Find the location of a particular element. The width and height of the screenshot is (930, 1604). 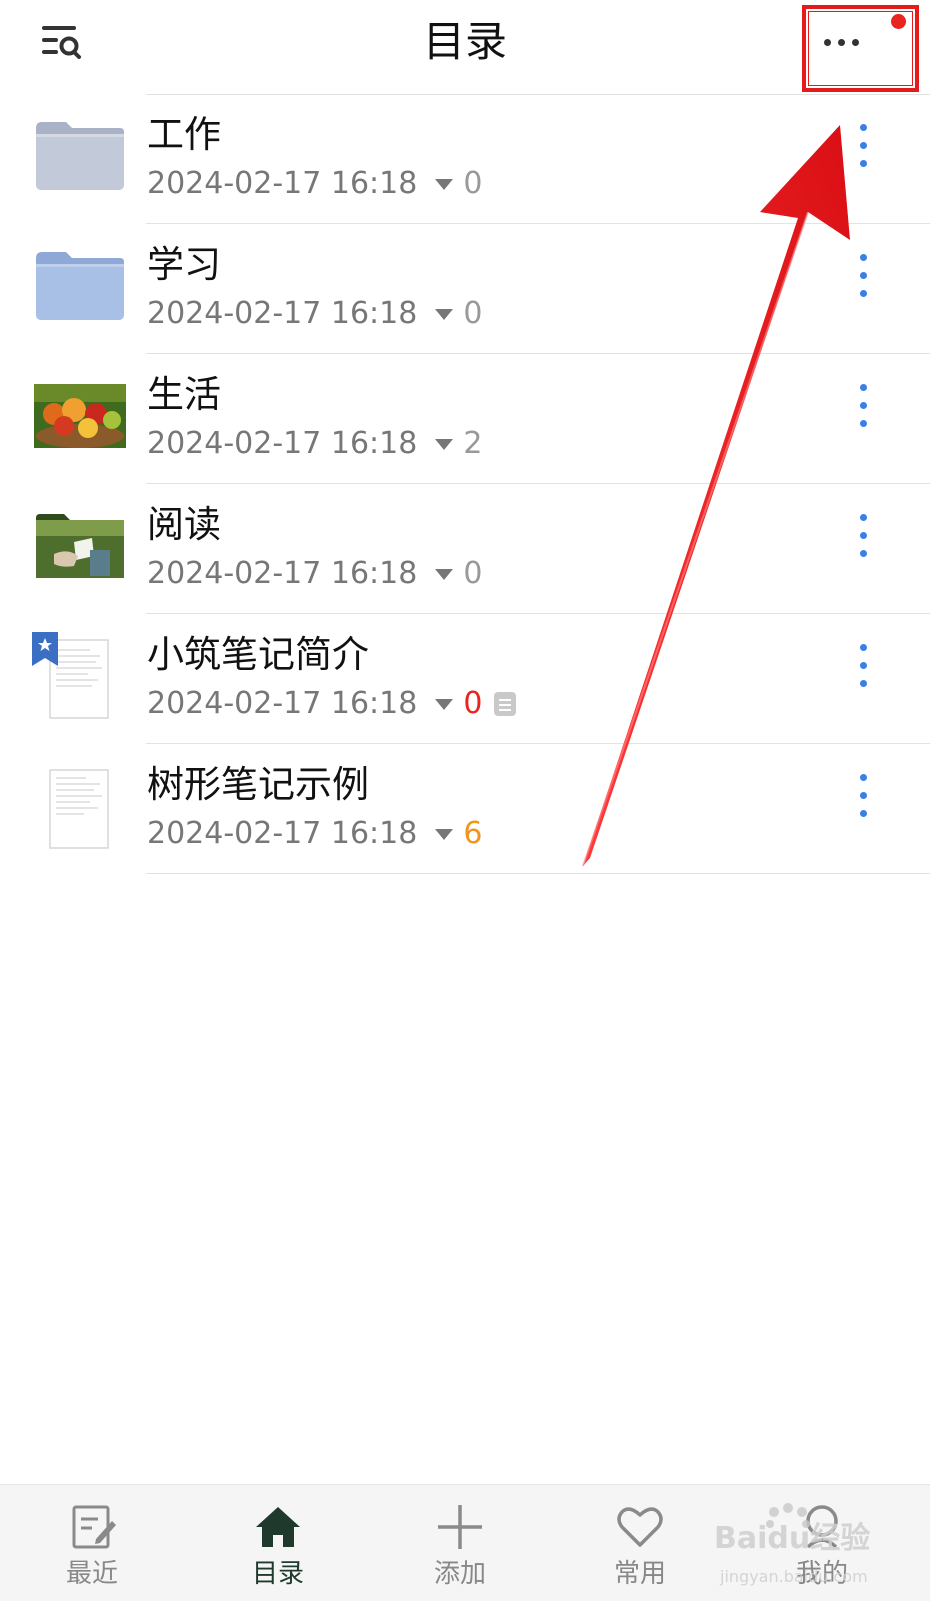

list-item: 生活 2024-02-17 16:18 2 is located at coordinates (465, 419).